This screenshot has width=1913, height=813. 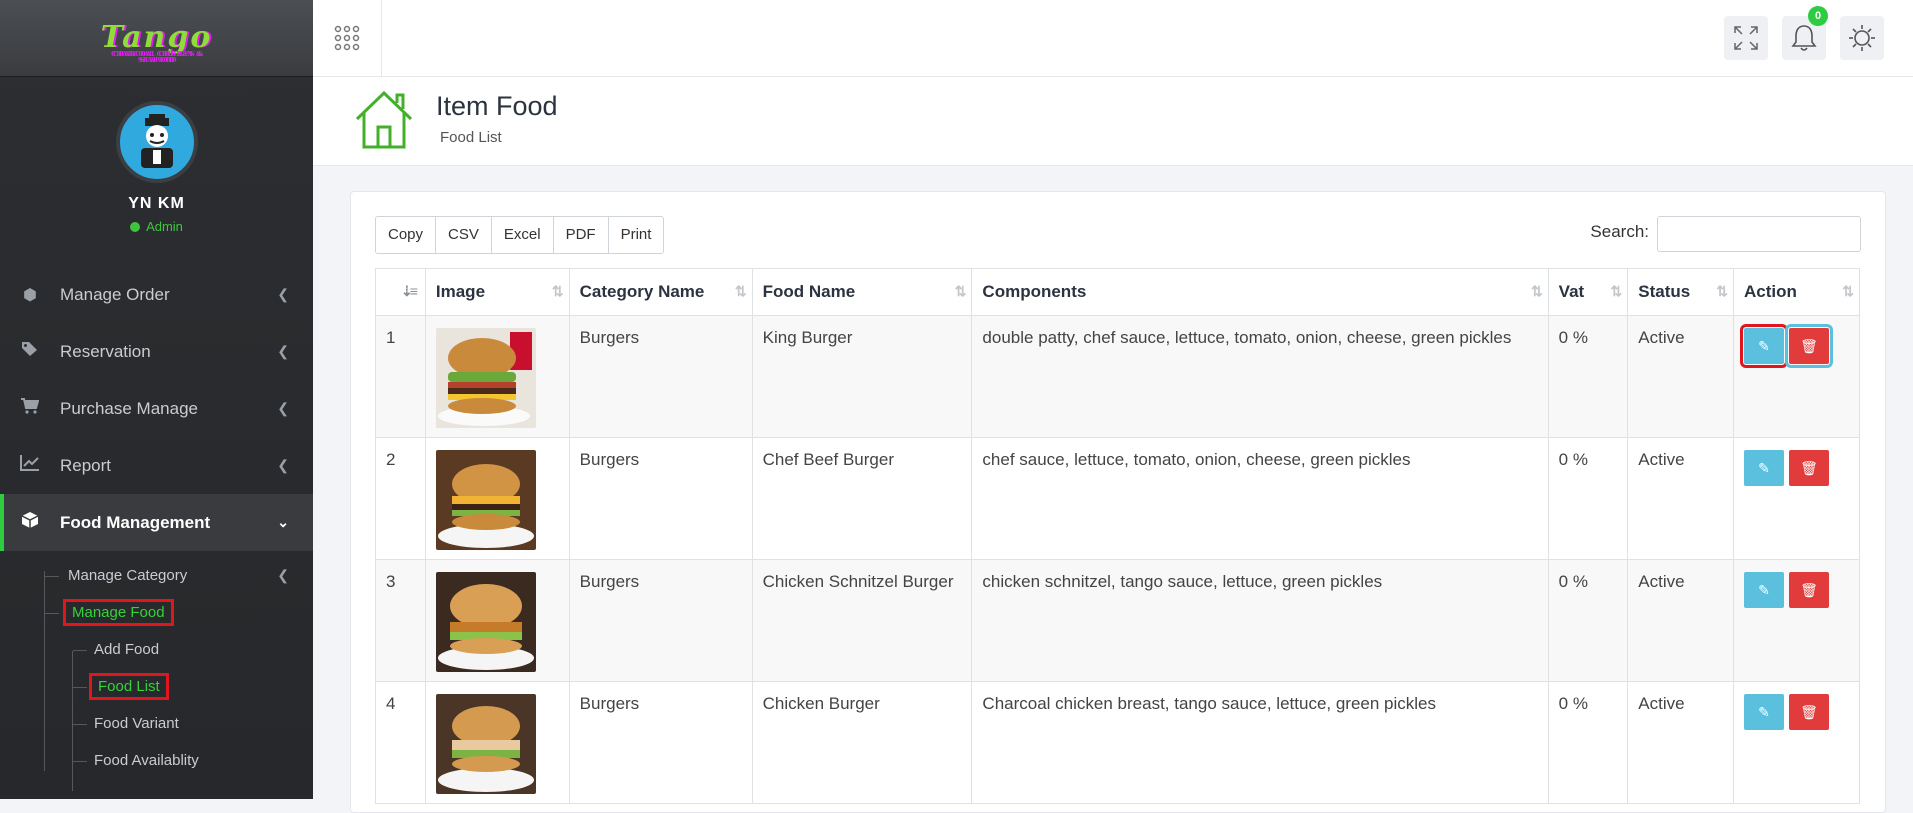 I want to click on sidebar-item-food-management: Food Management ⌄, so click(x=156, y=522).